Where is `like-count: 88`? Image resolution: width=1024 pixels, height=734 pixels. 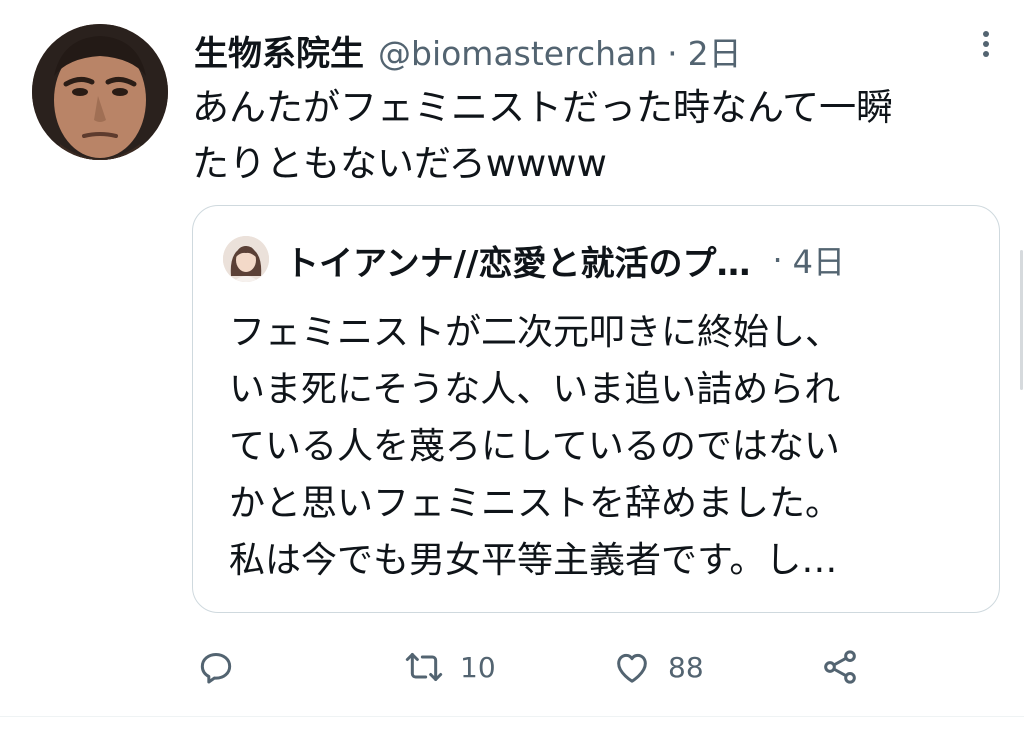
like-count: 88 is located at coordinates (686, 667).